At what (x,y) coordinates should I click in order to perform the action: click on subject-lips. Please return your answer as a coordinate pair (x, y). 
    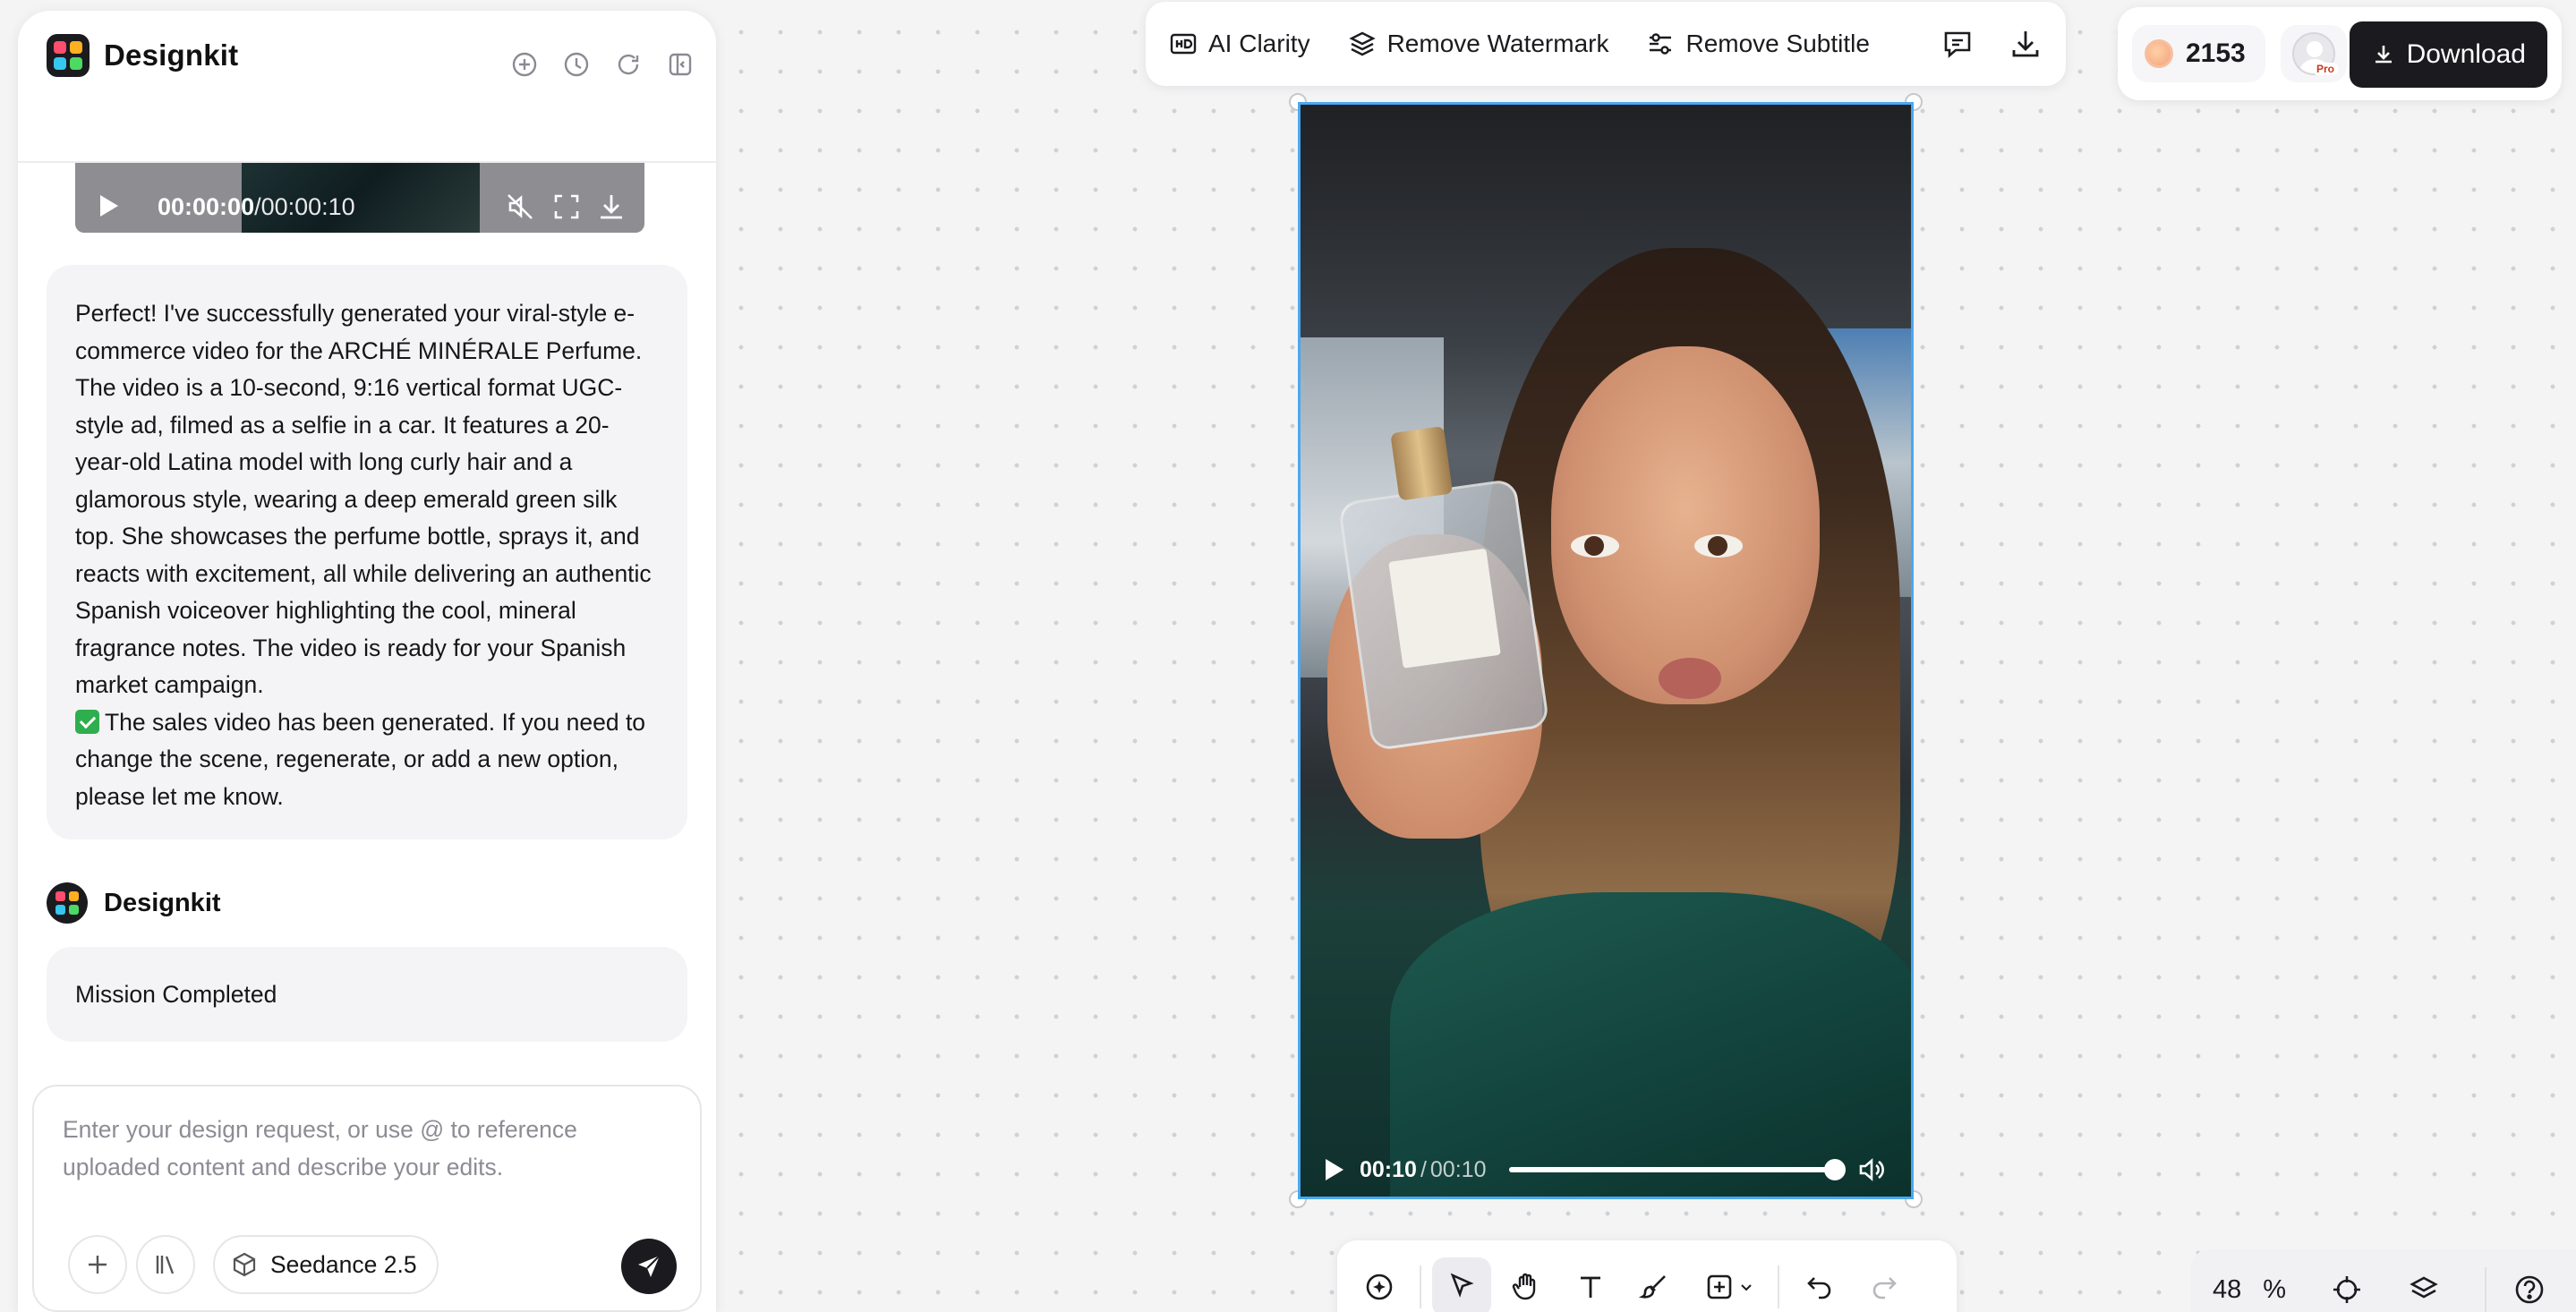
    Looking at the image, I should click on (1690, 678).